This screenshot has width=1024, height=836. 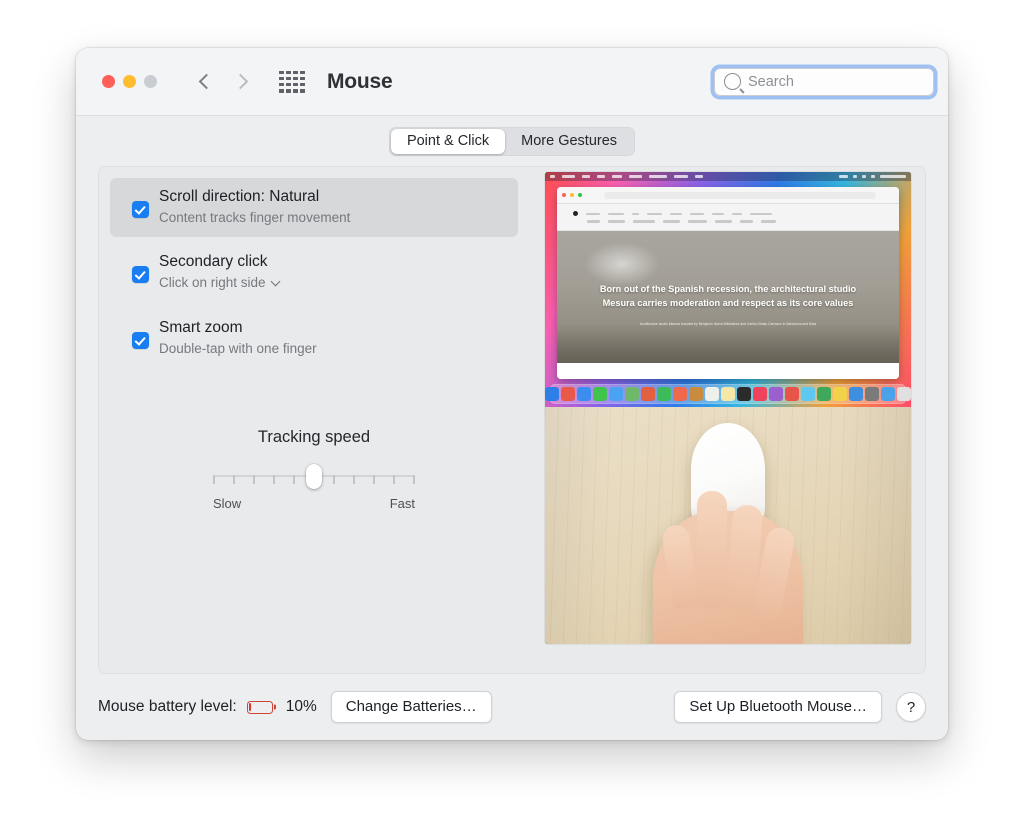 I want to click on checkbox-scroll-direction, so click(x=140, y=209).